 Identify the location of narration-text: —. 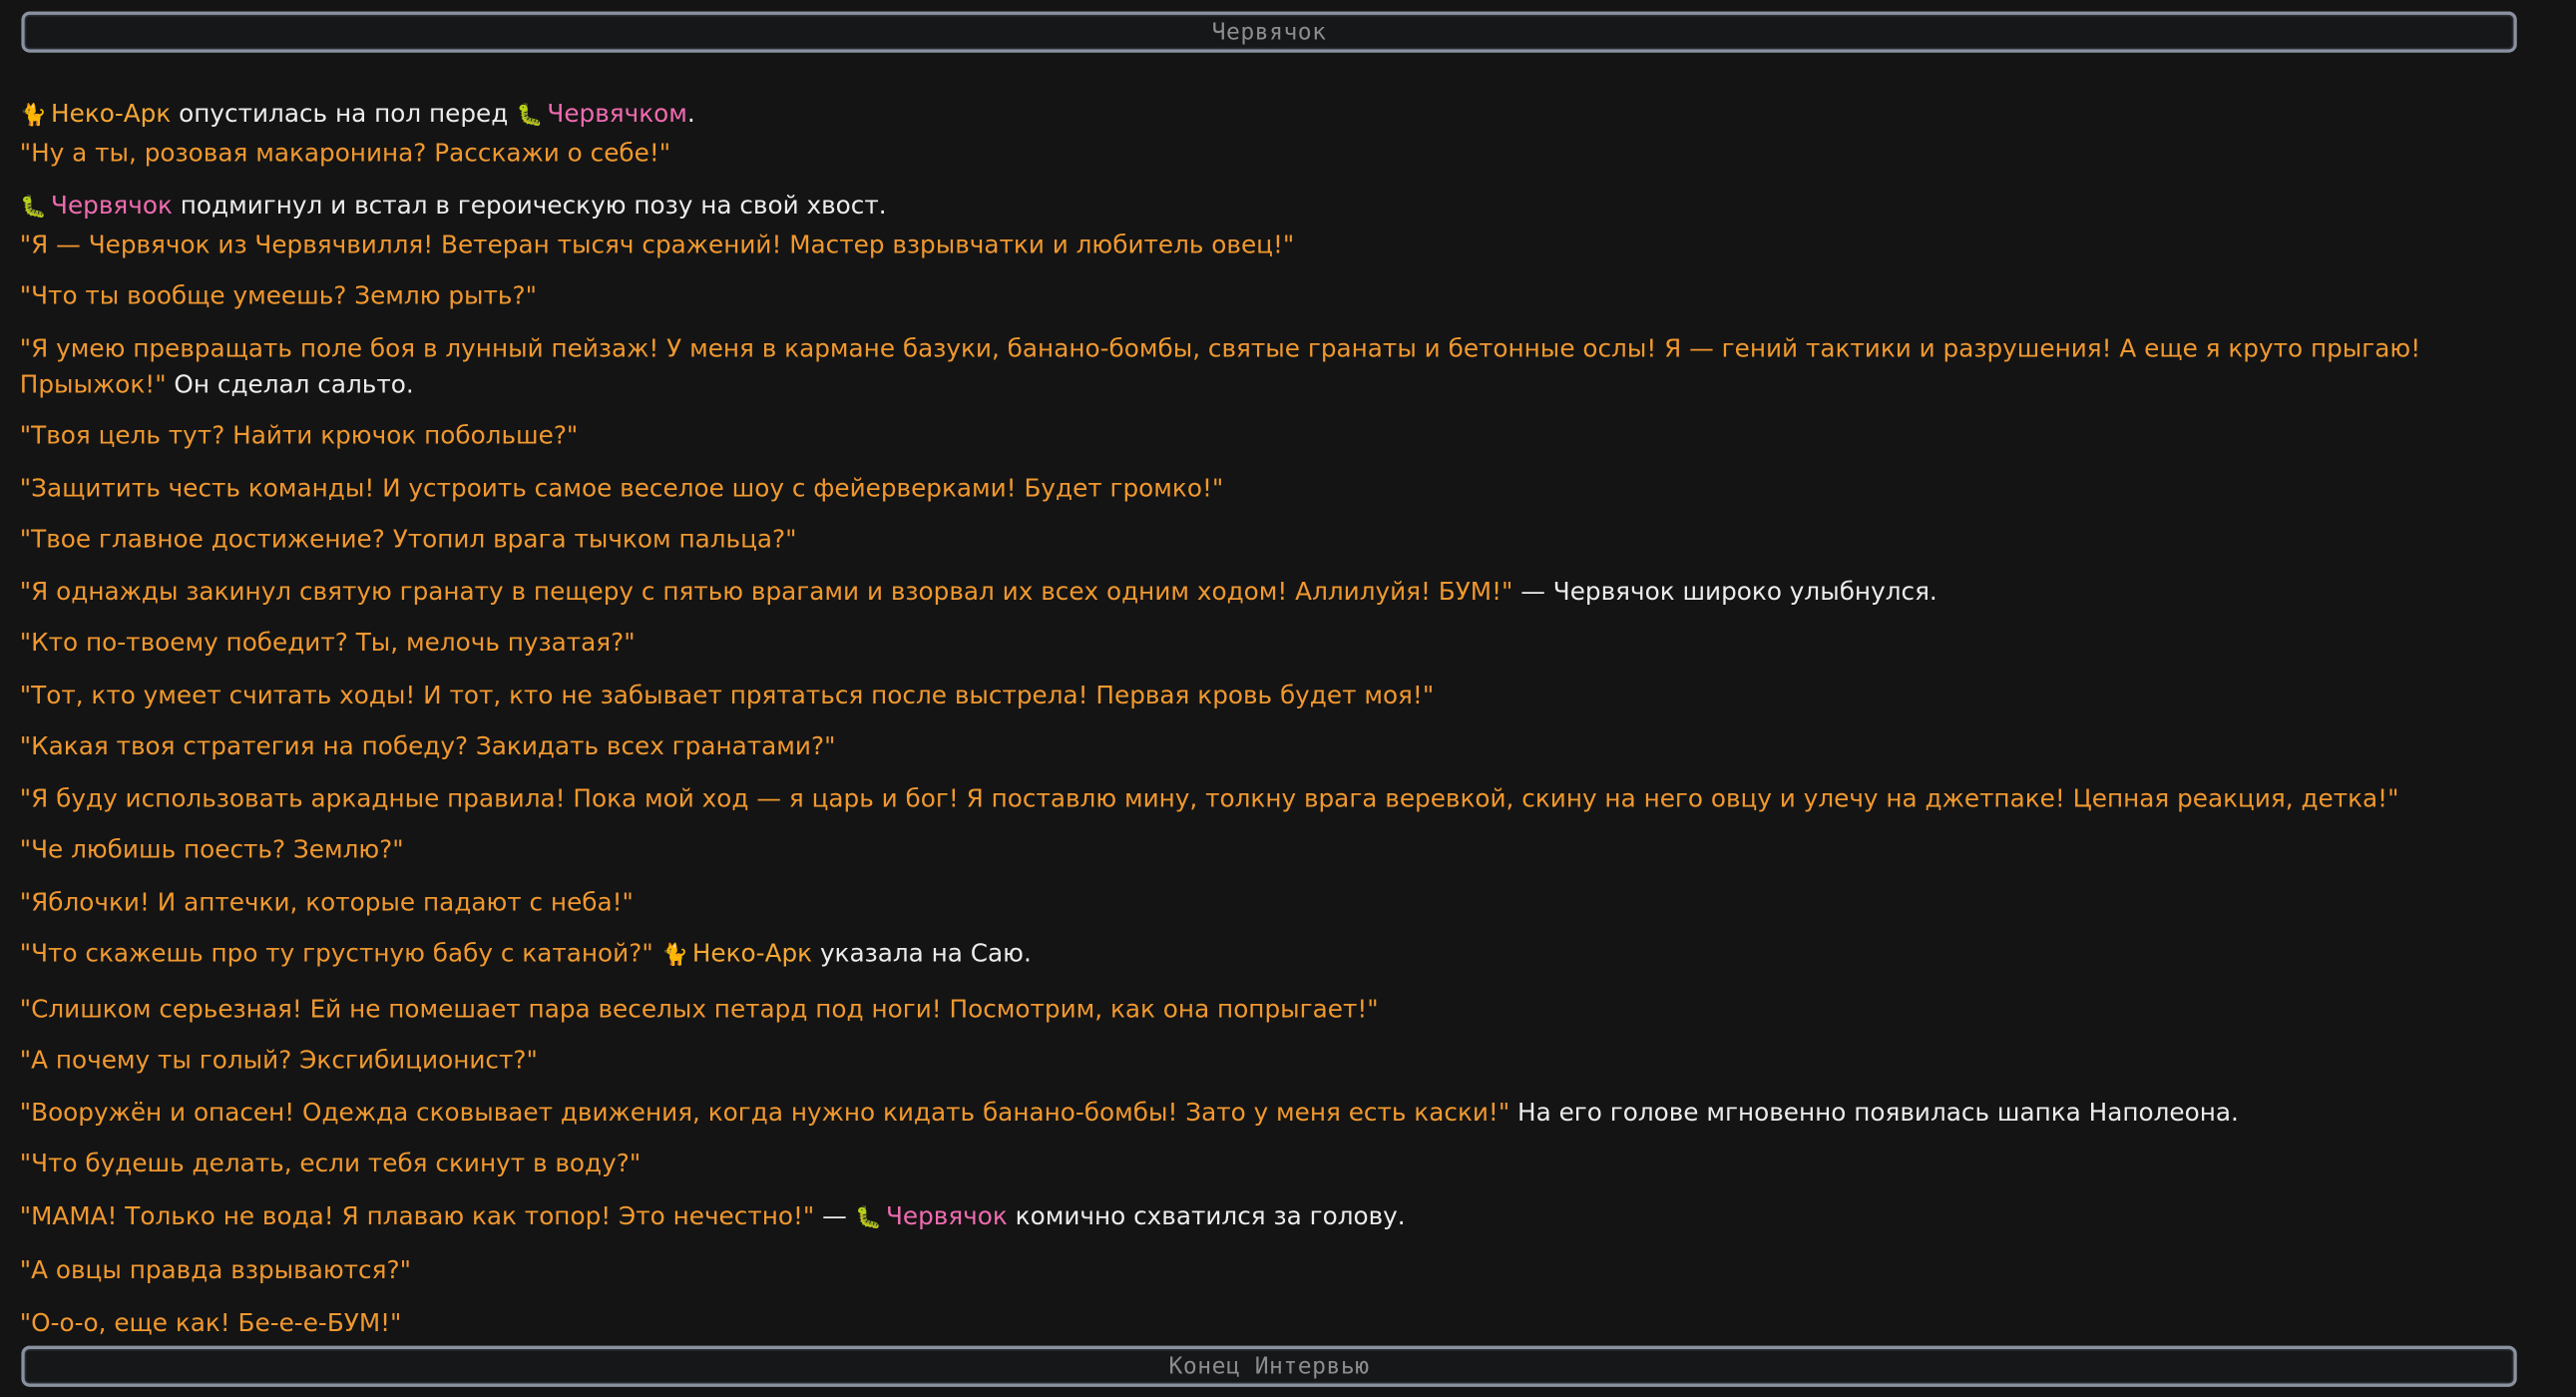
(834, 1215).